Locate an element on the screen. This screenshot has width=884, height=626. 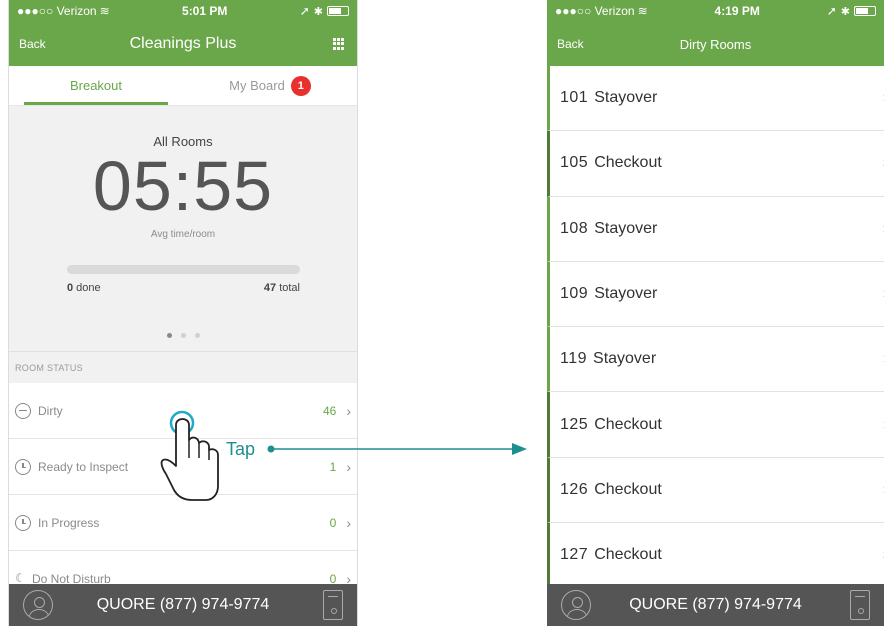
page-title: Dirty Rooms is located at coordinates (715, 44).